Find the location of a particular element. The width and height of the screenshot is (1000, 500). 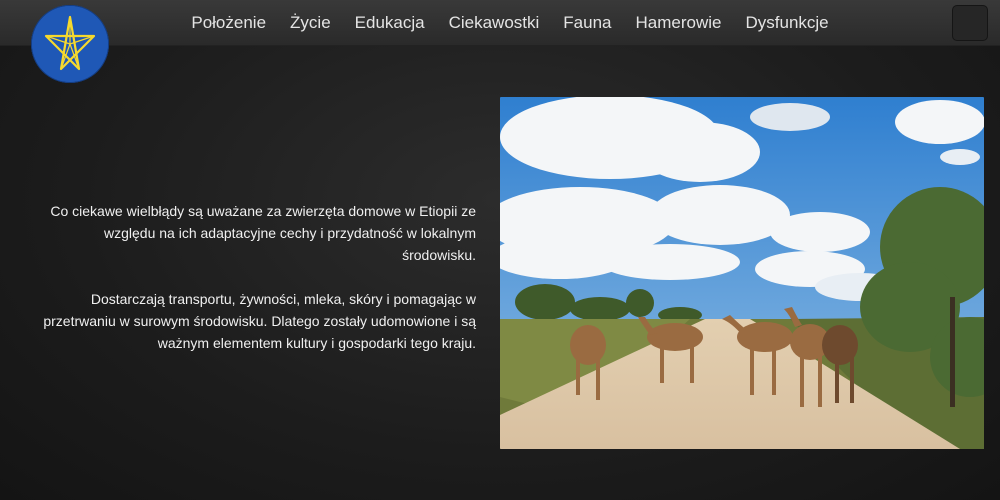

nav-link-zycie: Życie is located at coordinates (310, 23).